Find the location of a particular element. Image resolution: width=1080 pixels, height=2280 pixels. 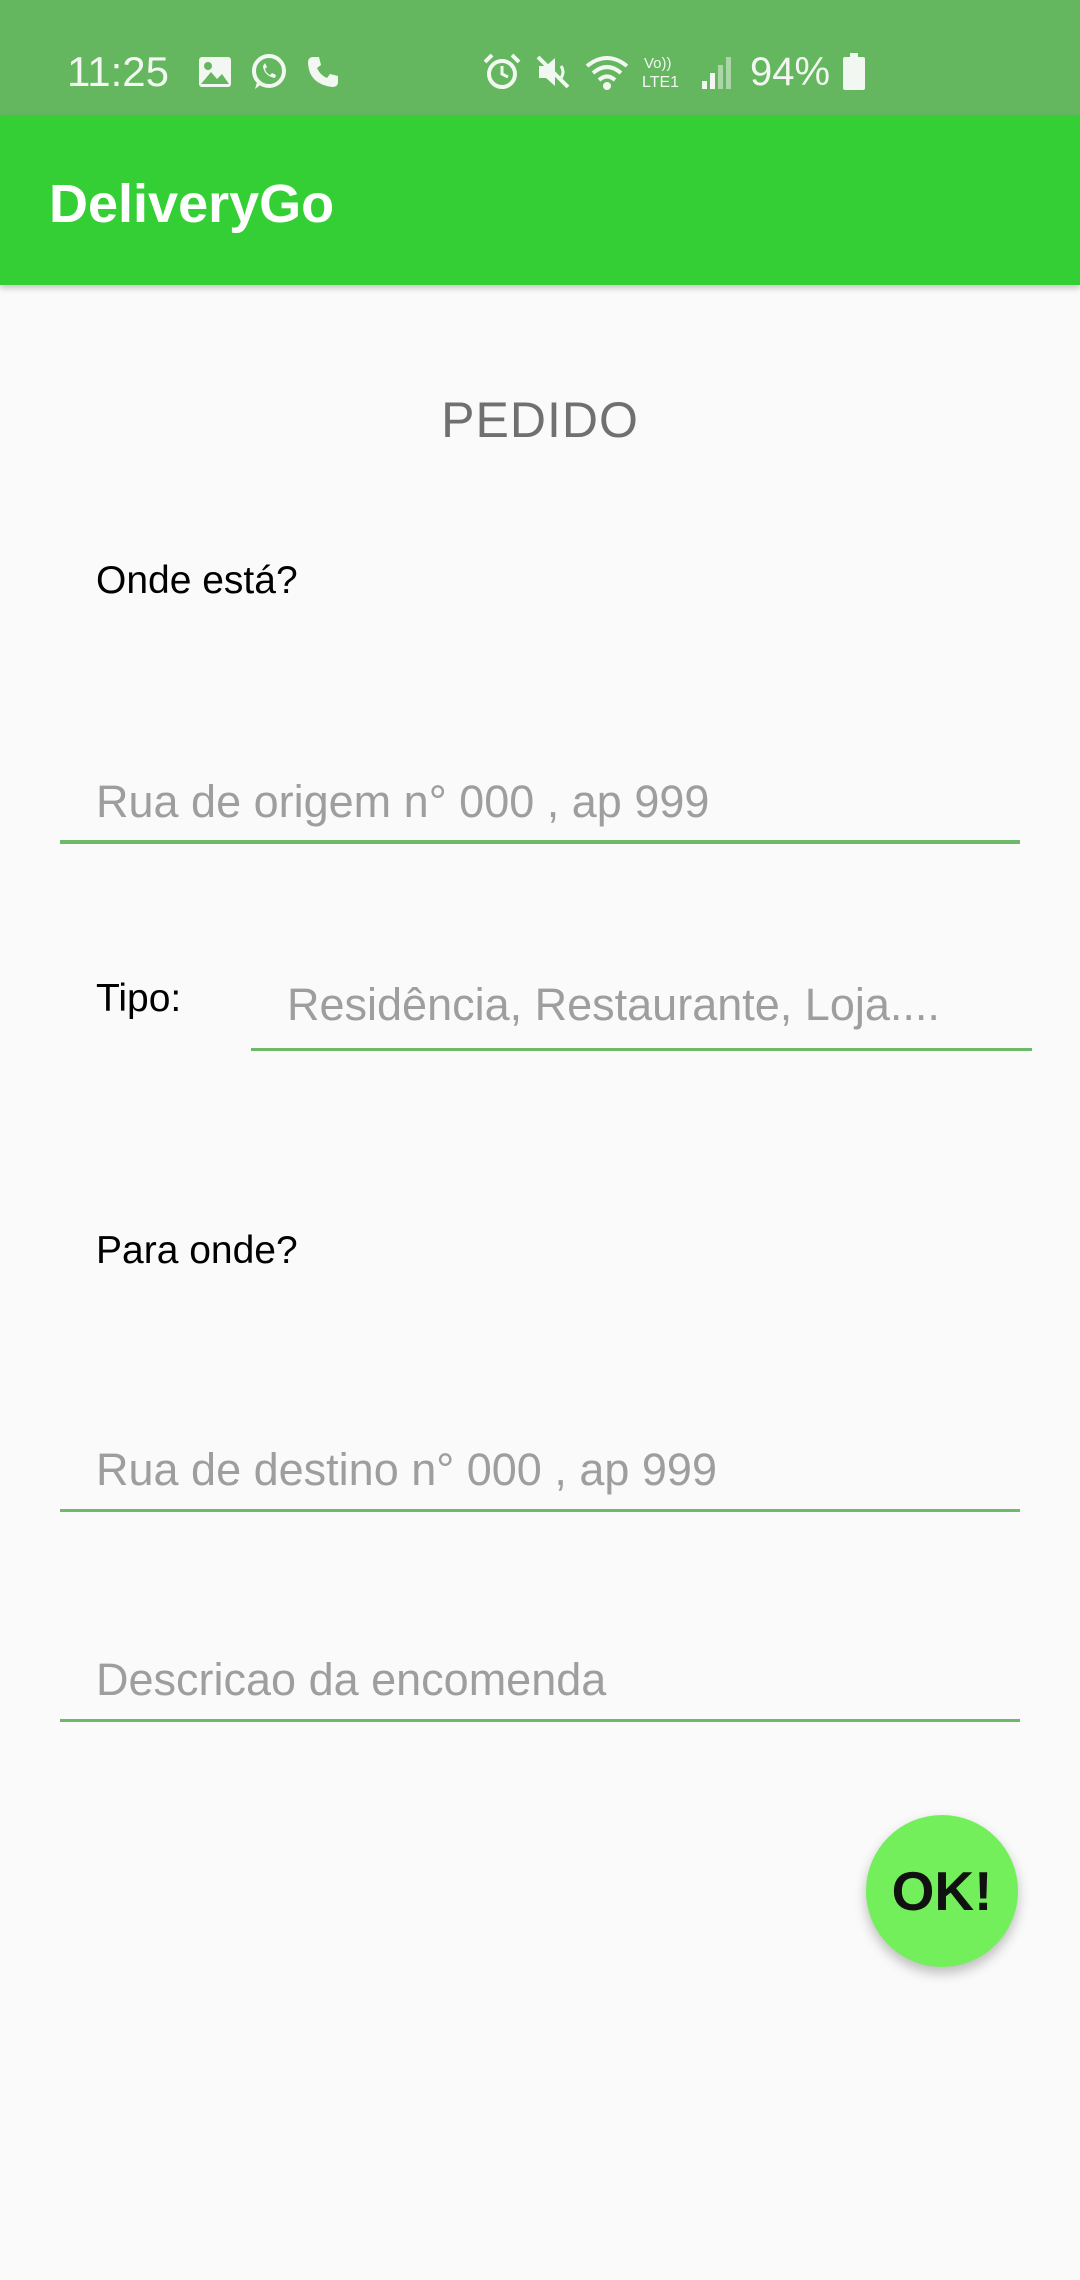

status-system-icons: Vo)) LTE1 94% is located at coordinates (674, 72).